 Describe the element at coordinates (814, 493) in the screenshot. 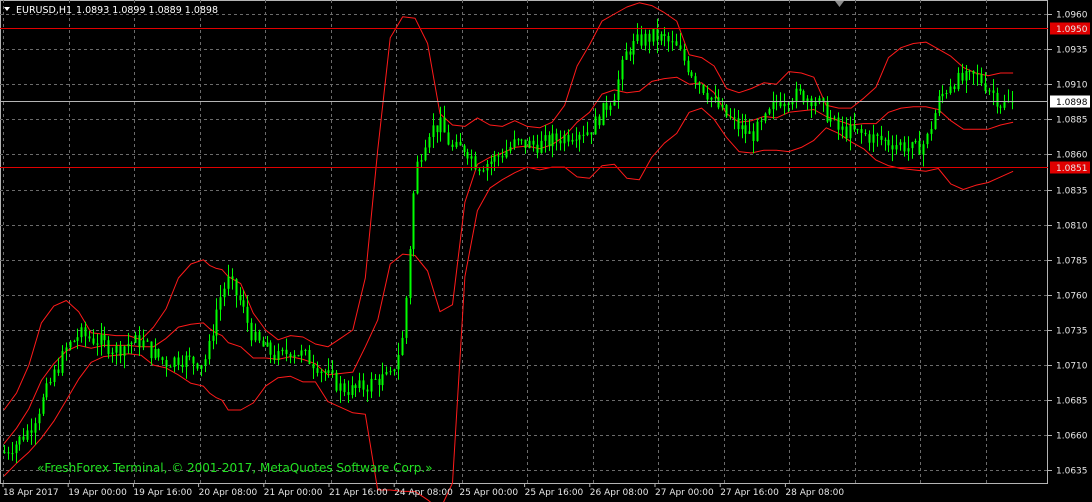

I see `x-tick-label: 28 Apr 08:00` at that location.